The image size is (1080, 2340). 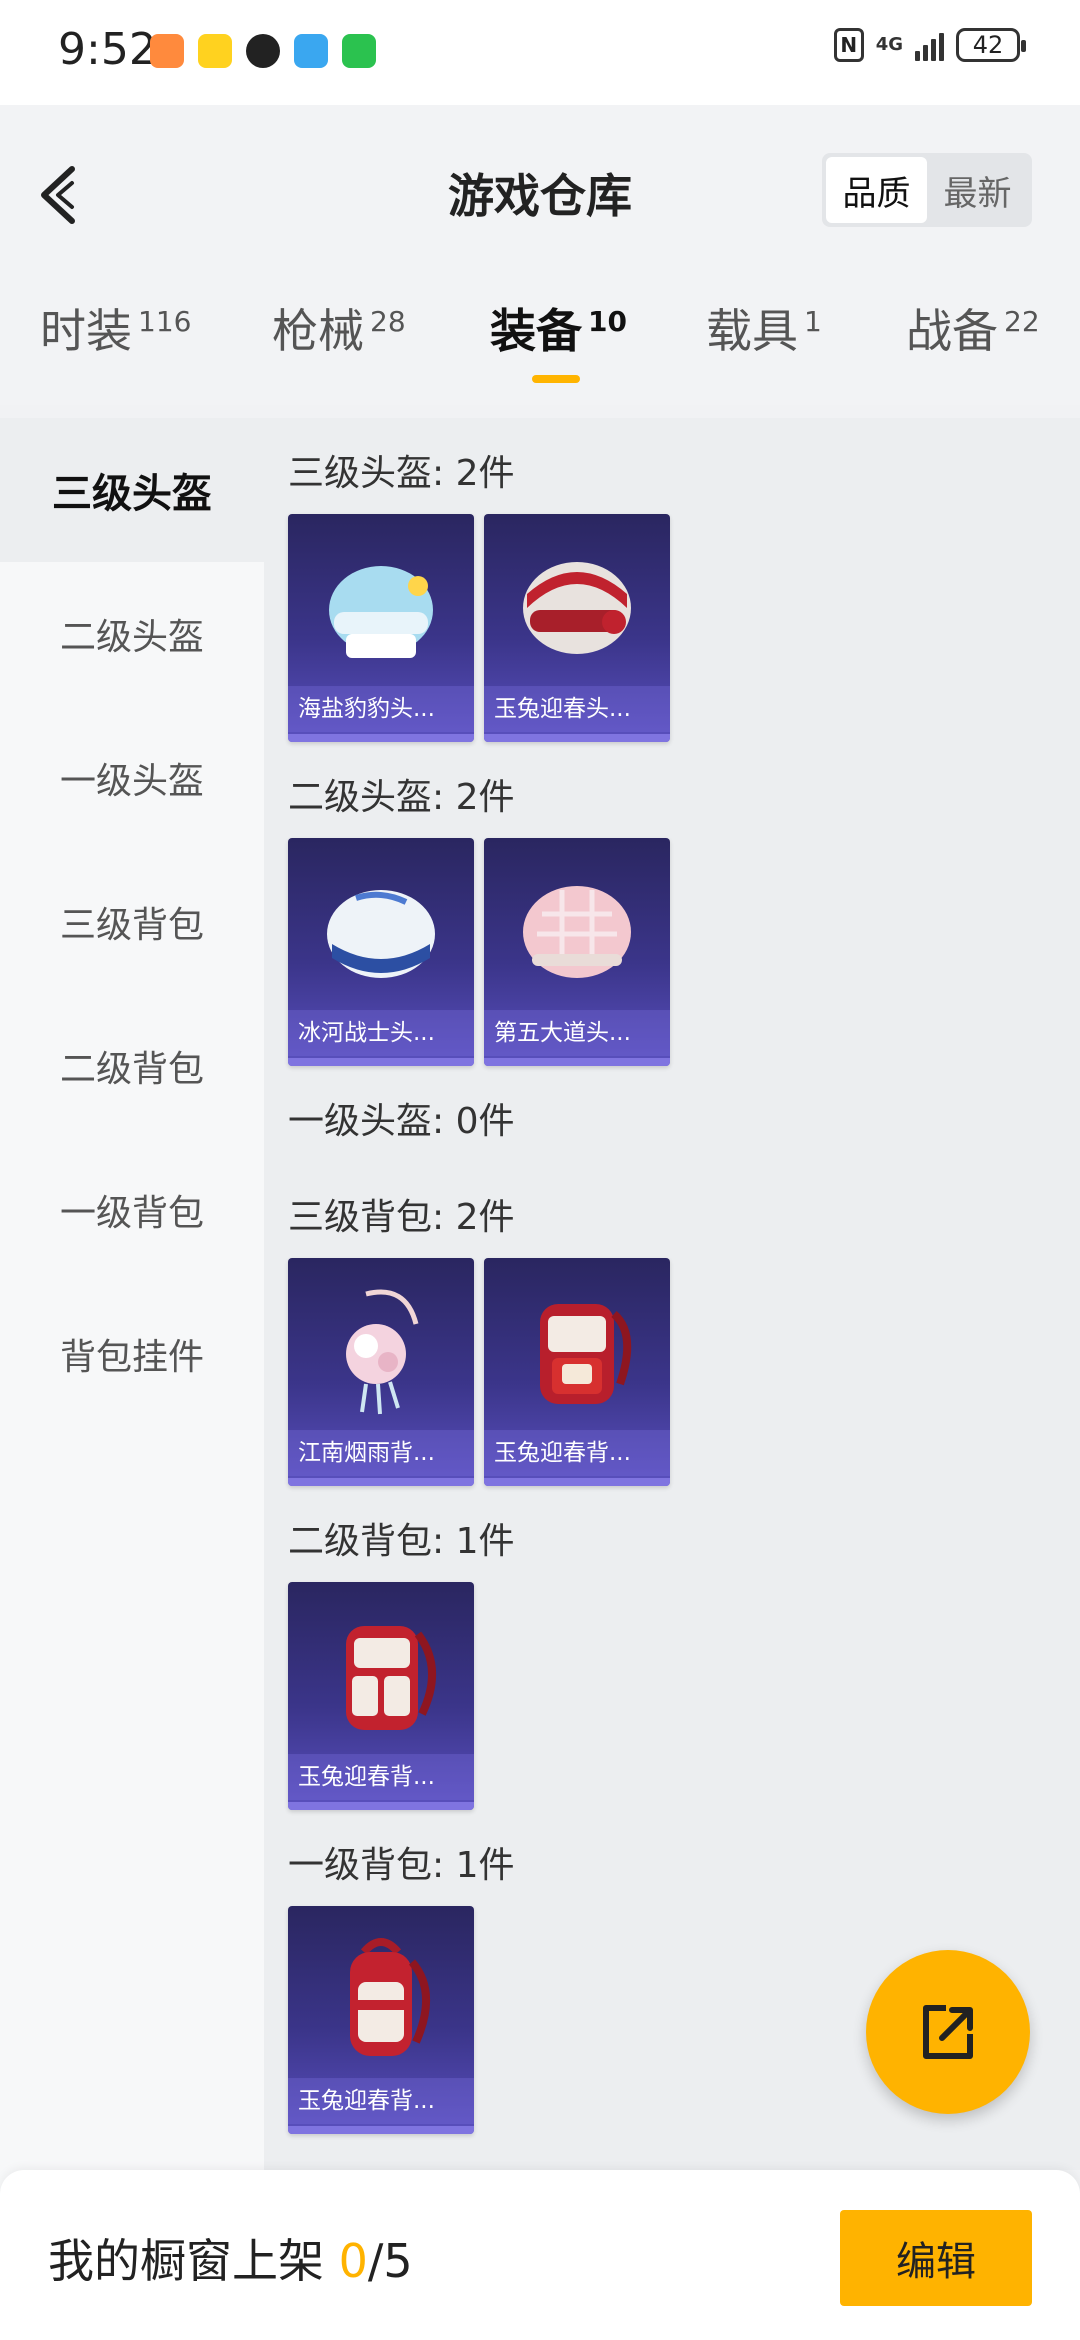 I want to click on sidebar-item-level3-backpack: 三级背包, so click(x=132, y=922).